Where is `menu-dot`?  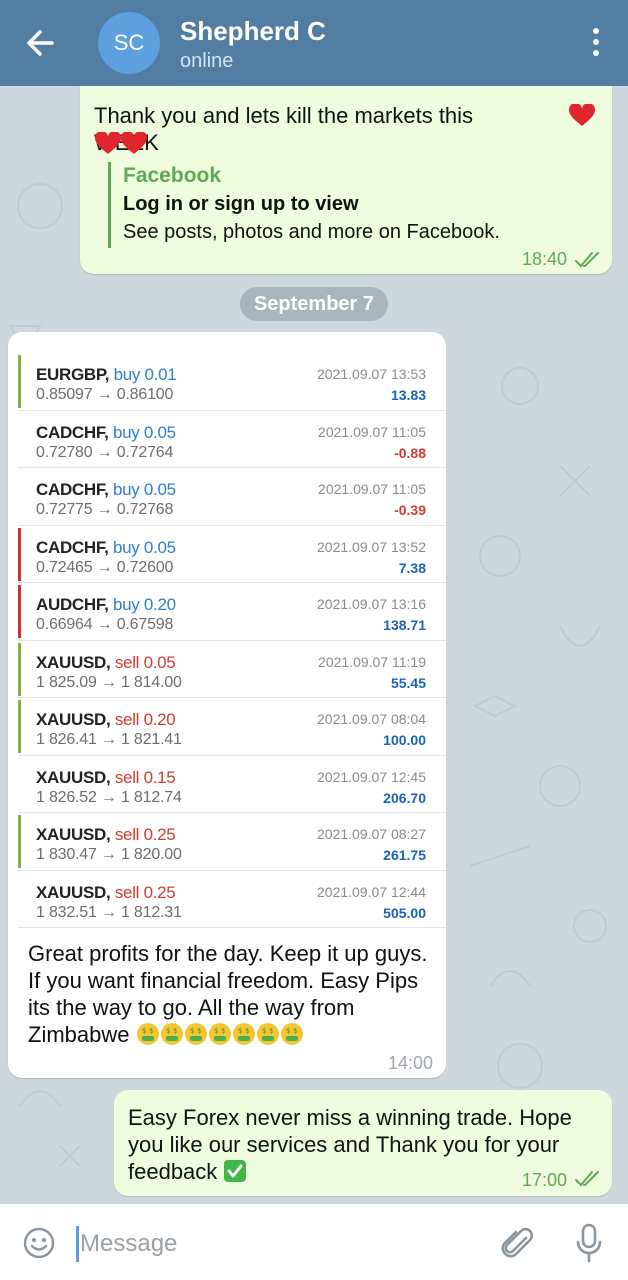 menu-dot is located at coordinates (596, 42).